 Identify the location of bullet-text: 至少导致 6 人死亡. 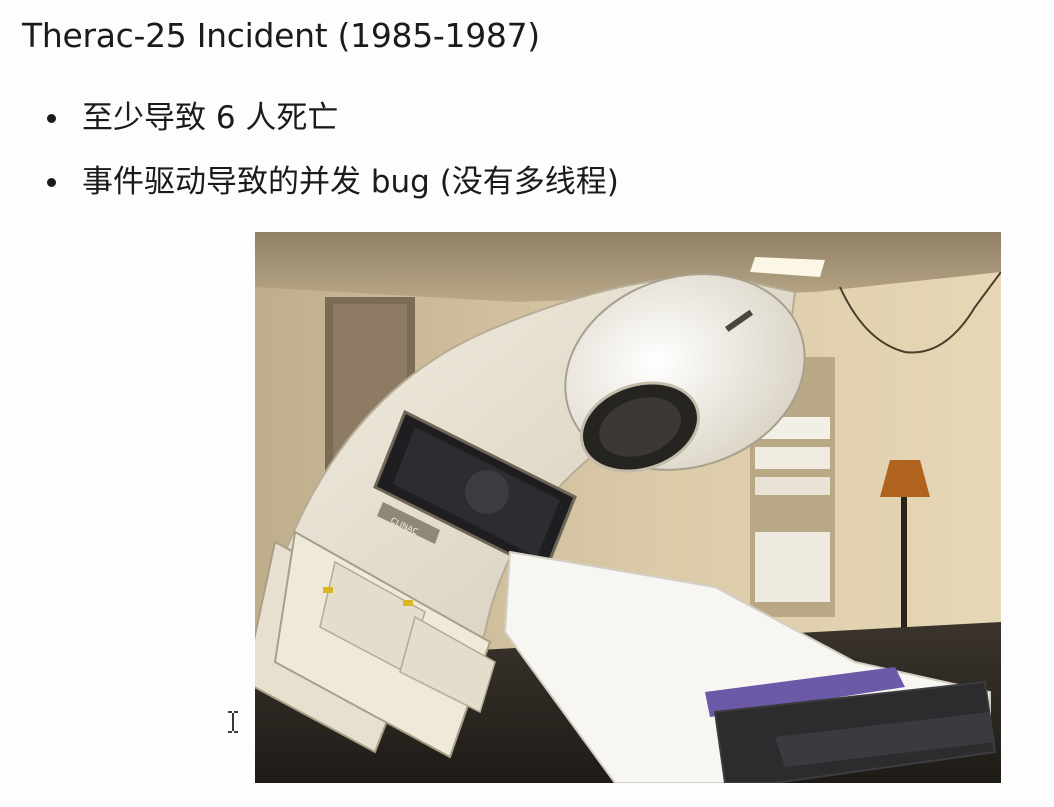
(210, 118).